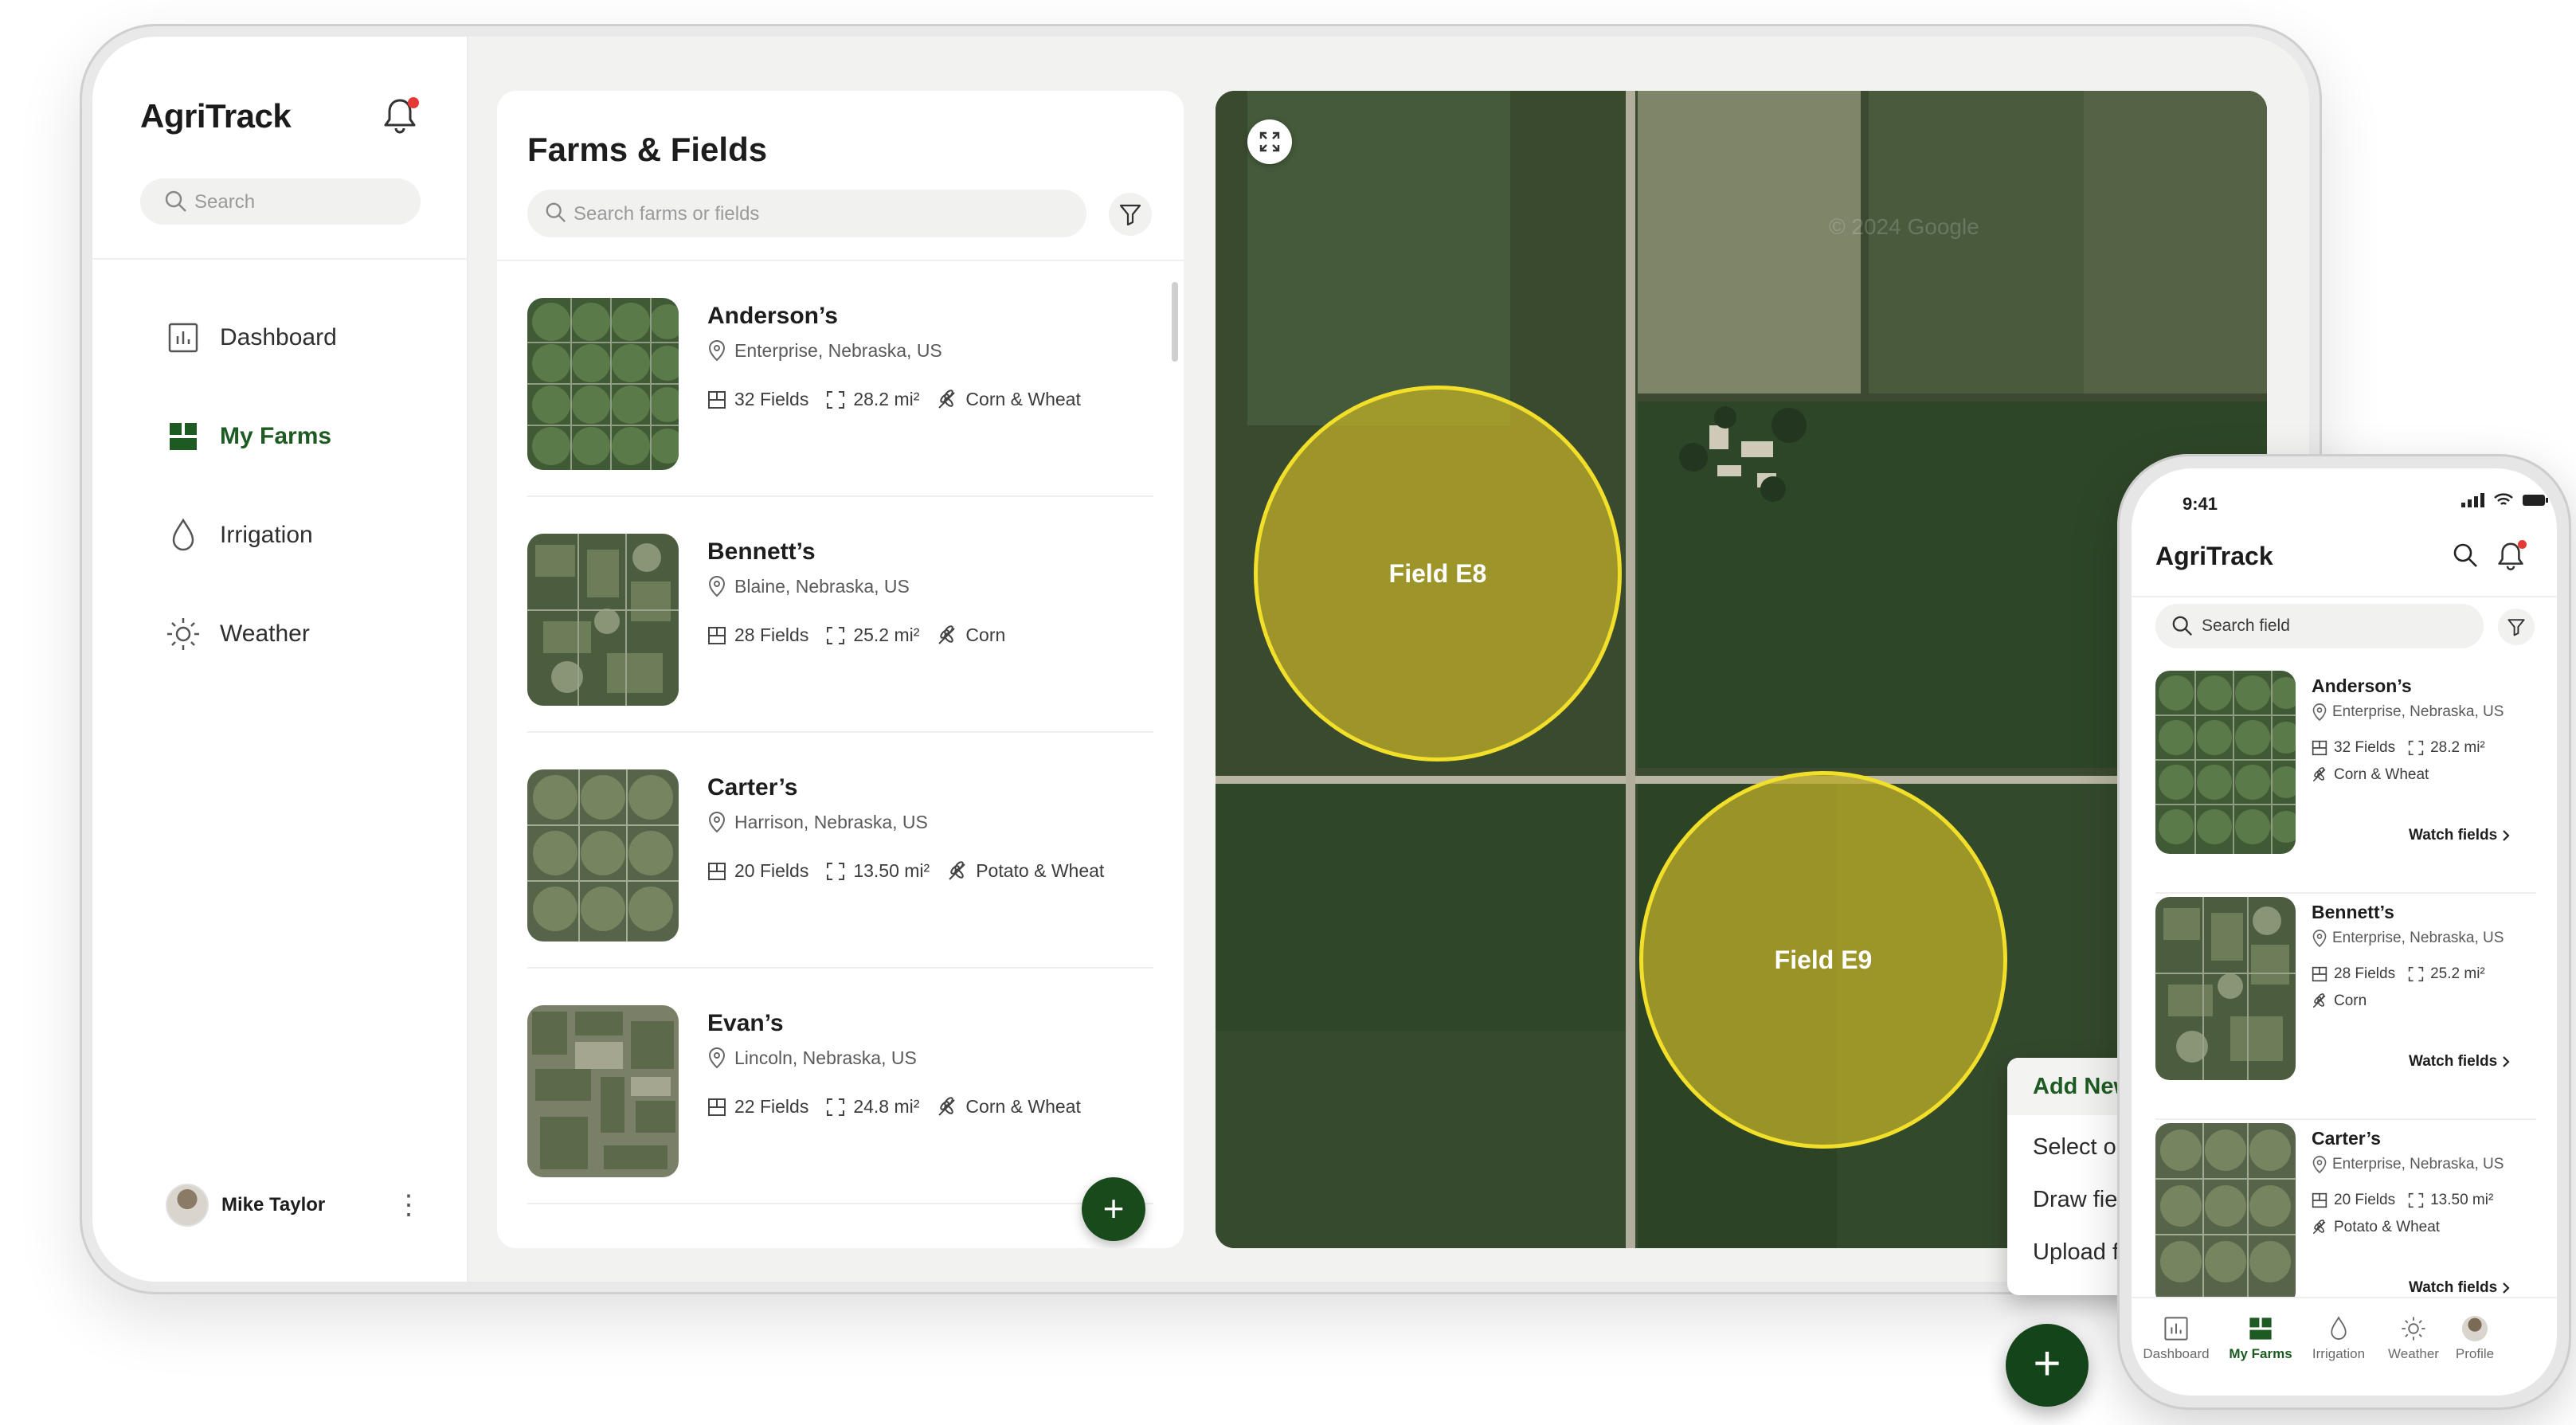 This screenshot has height=1425, width=2576. Describe the element at coordinates (2350, 1001) in the screenshot. I see `farm-crops: Corn` at that location.